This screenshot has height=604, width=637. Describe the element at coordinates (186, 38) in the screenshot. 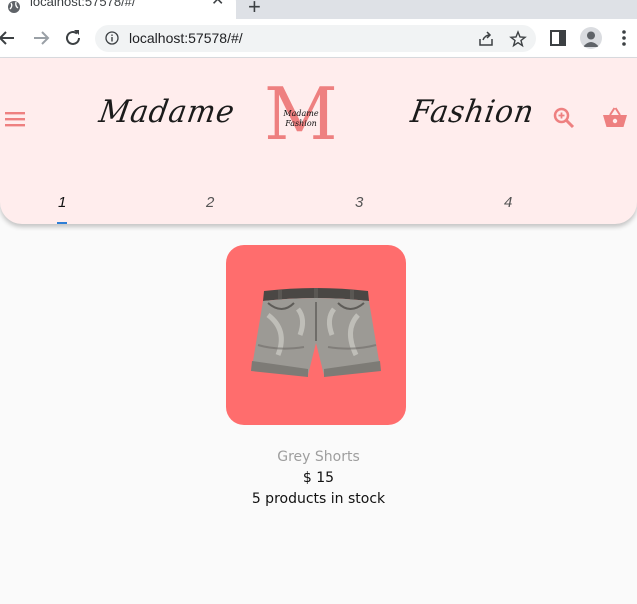

I see `url-text: localhost:57578/#/` at that location.